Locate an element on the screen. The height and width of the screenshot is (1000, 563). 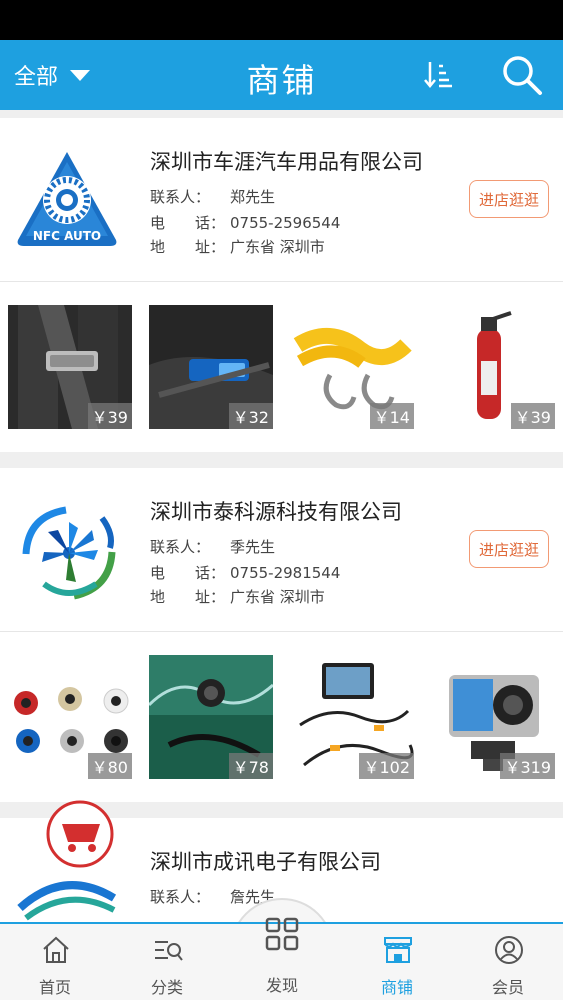
shop-contact: 联系人： 郑先生 is located at coordinates (213, 197).